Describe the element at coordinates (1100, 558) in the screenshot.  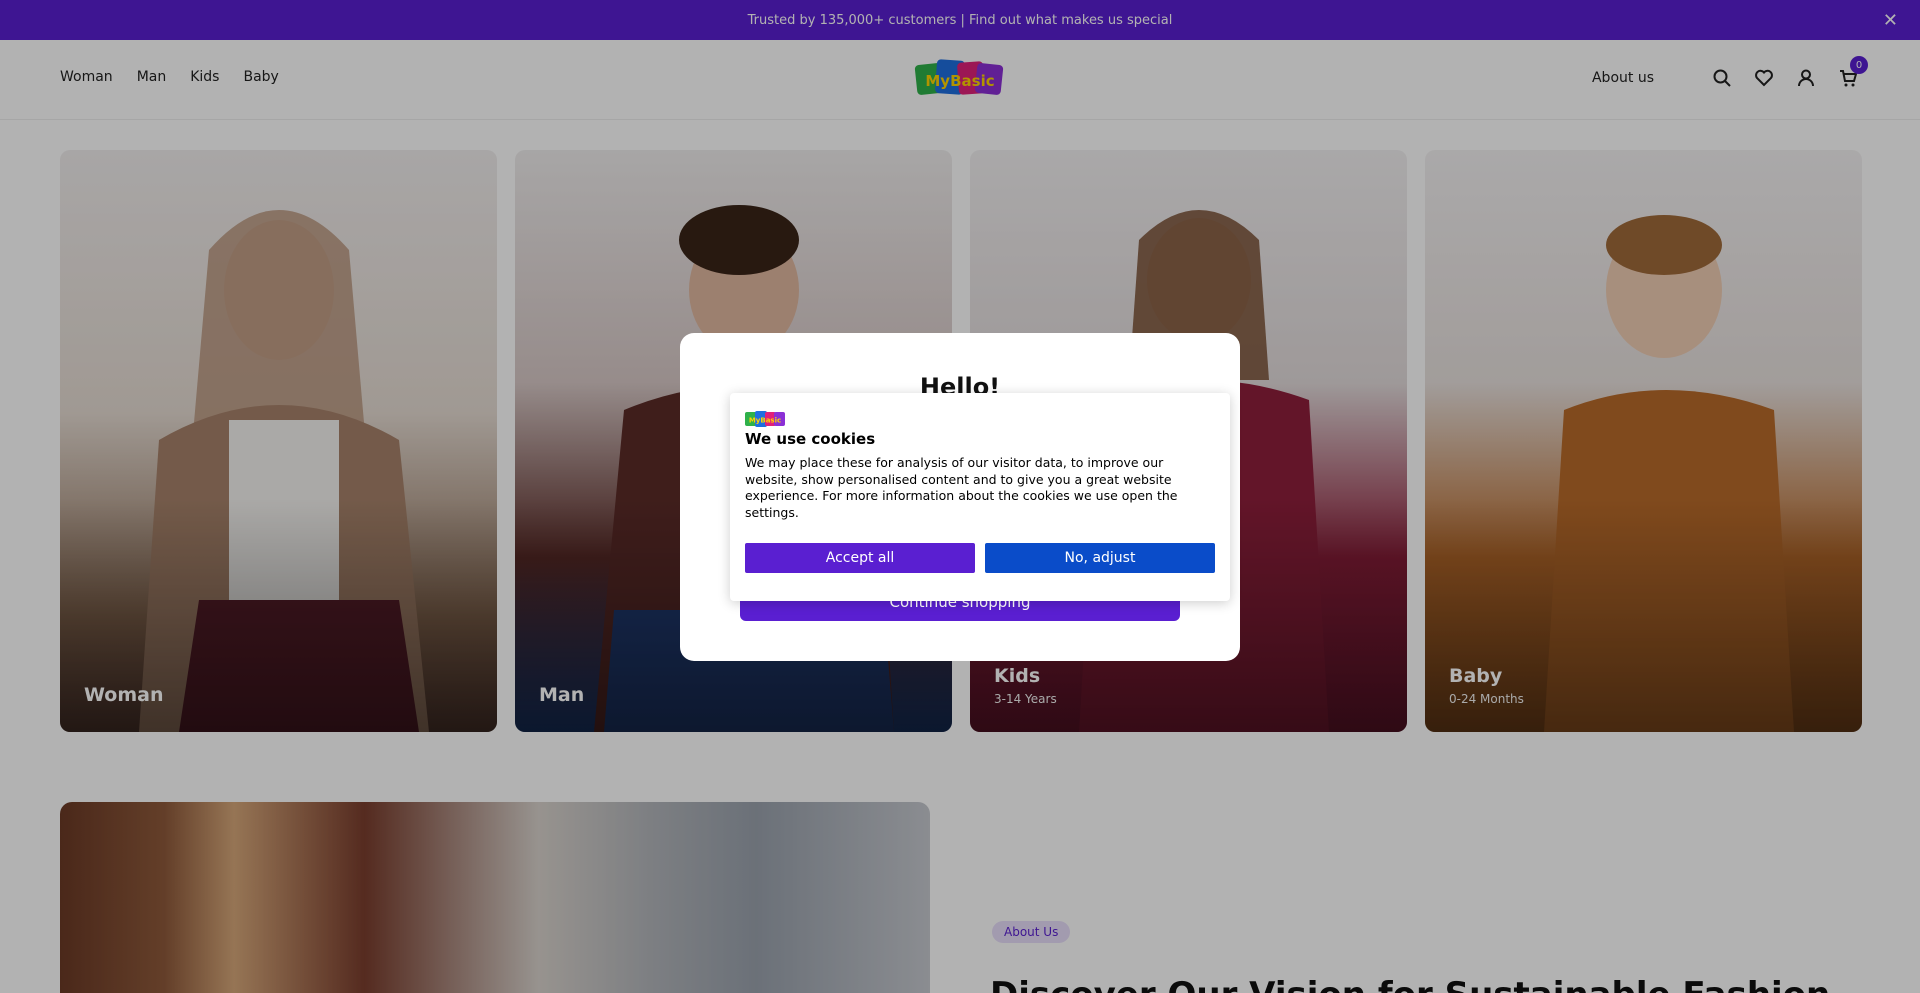
I see `adjust-cookies-button: No, adjust` at that location.